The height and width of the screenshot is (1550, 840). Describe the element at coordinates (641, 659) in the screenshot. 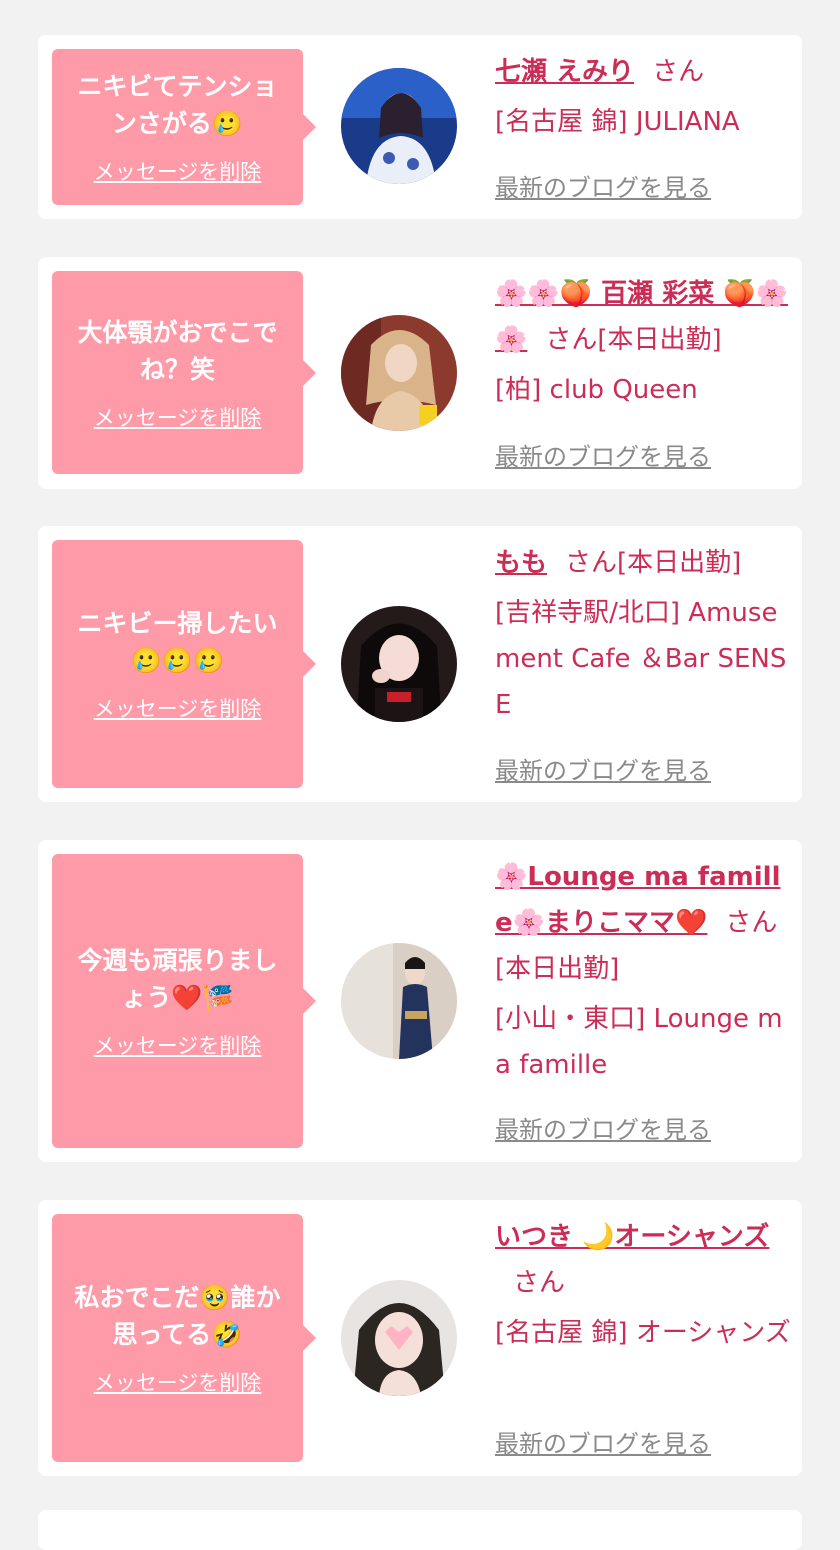

I see `shop-name: [吉祥寺駅/北口] Amusement Cafe ＆Bar SENSE` at that location.